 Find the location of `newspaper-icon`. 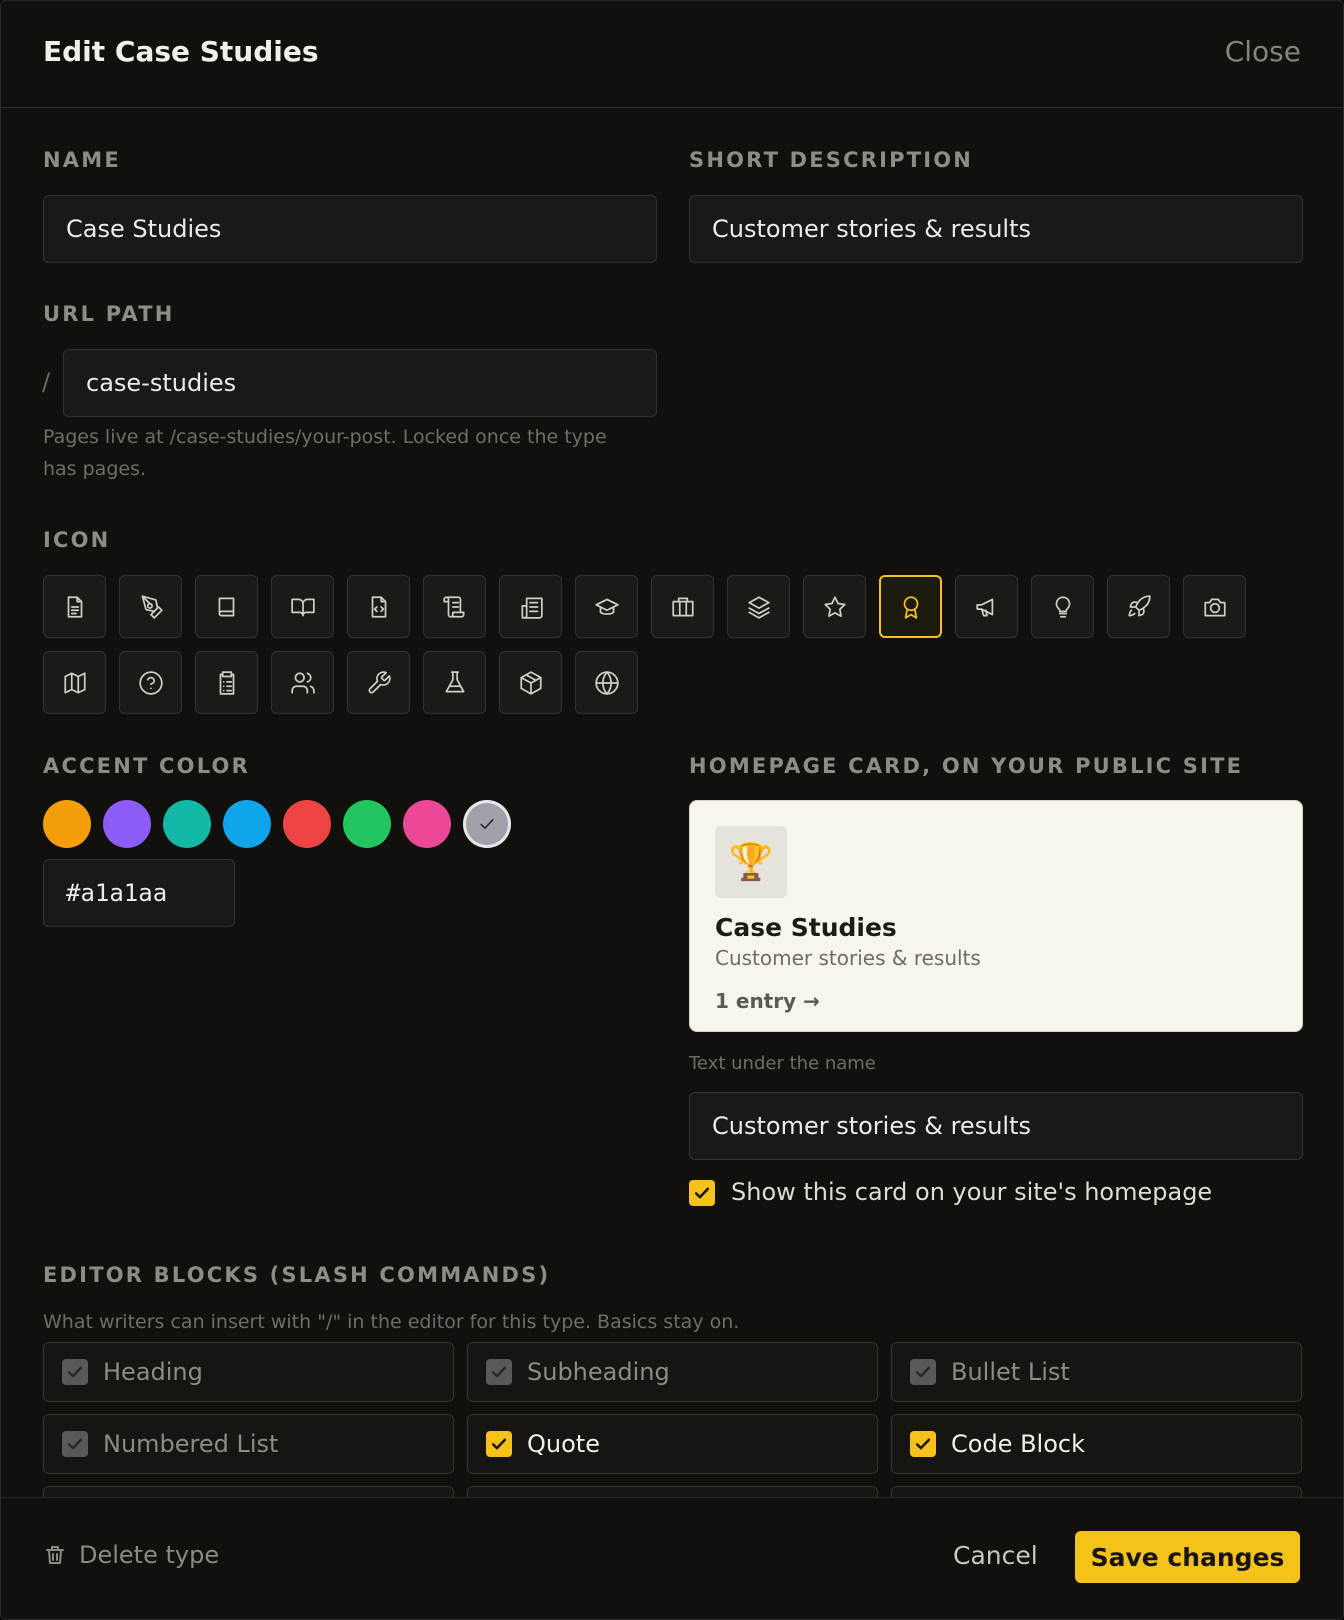

newspaper-icon is located at coordinates (531, 607).